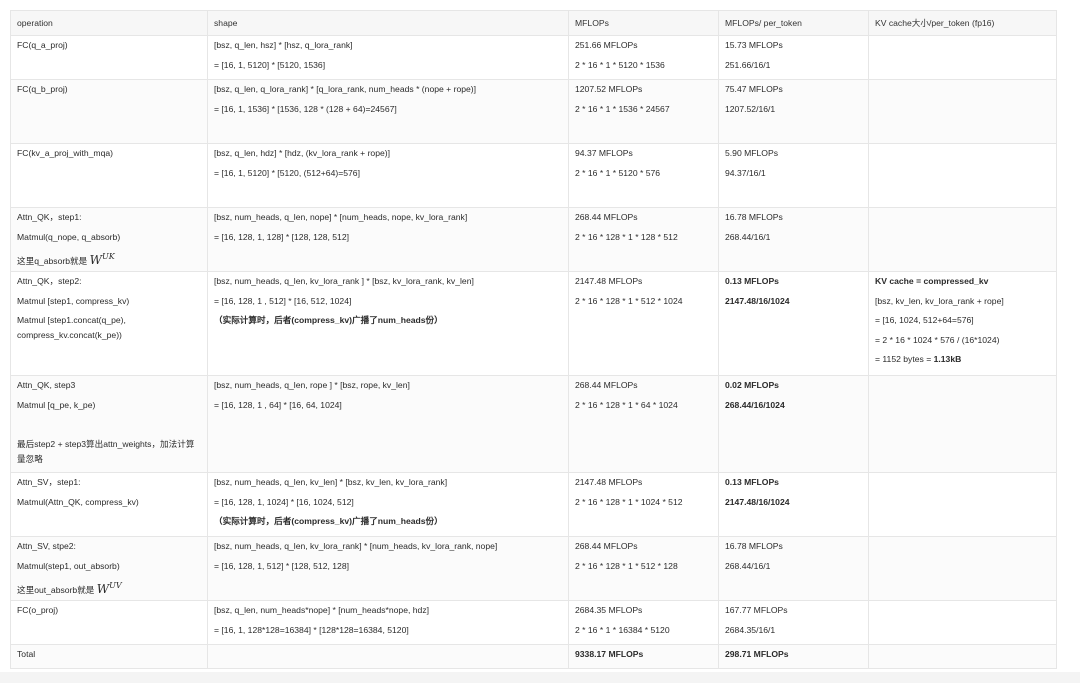  Describe the element at coordinates (46, 385) in the screenshot. I see `operation-text: Attn_QK, step3` at that location.